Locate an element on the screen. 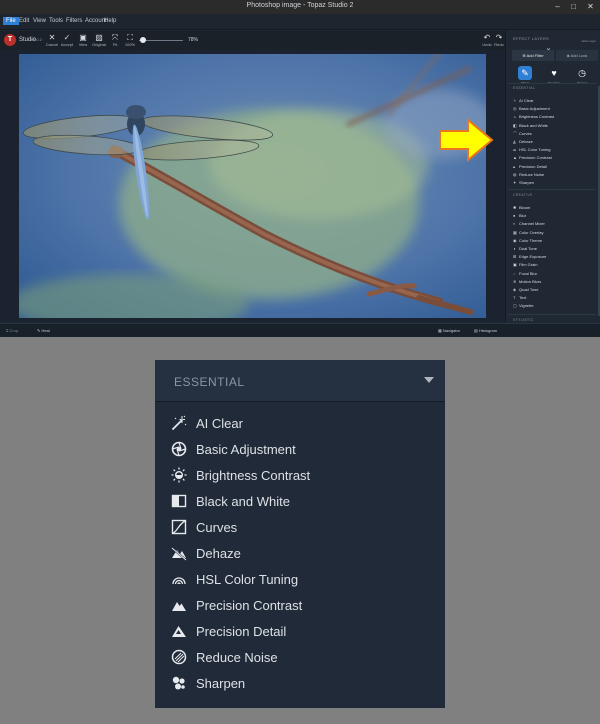 The height and width of the screenshot is (724, 600). filter-item-label: Bloom is located at coordinates (525, 207).